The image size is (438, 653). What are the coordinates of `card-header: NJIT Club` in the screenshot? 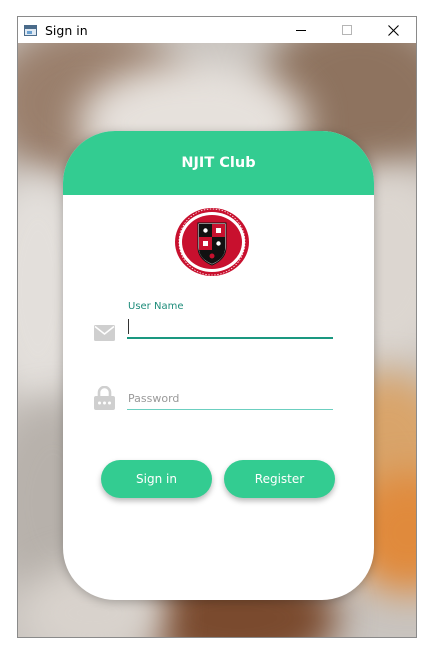 It's located at (218, 163).